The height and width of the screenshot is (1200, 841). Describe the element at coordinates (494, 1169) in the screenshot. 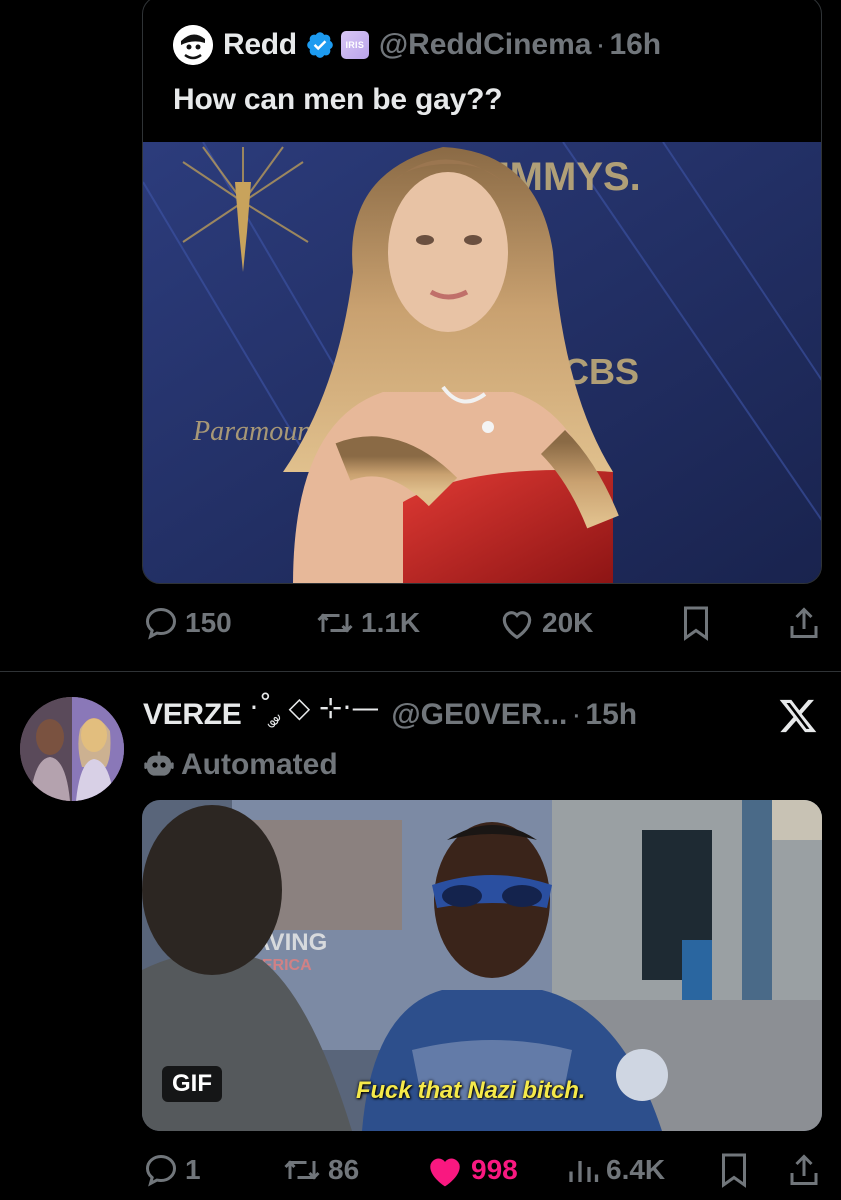

I see `like-count: 998` at that location.